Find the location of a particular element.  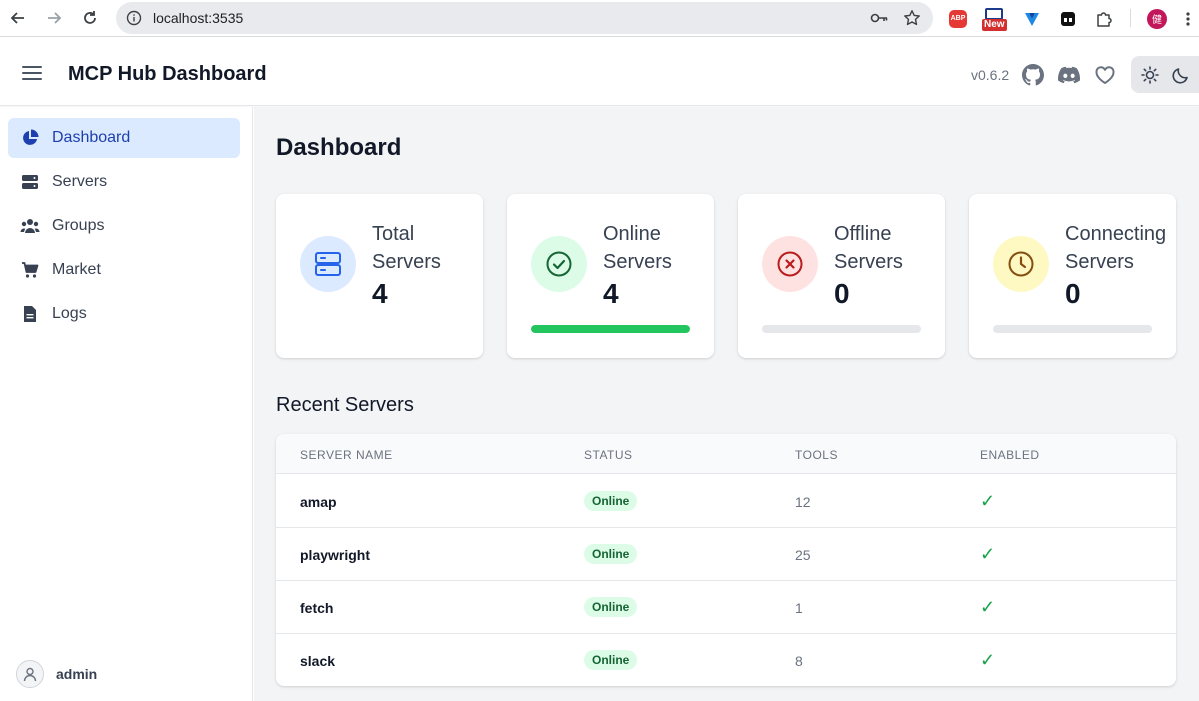

table-row: slack Online 8 ✓ is located at coordinates (726, 660).